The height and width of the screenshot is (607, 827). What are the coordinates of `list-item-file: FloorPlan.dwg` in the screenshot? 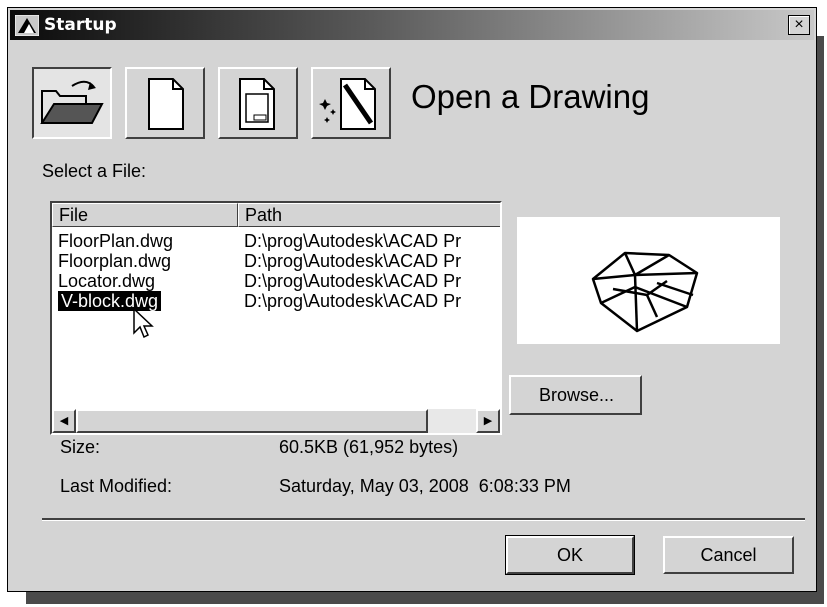 It's located at (115, 241).